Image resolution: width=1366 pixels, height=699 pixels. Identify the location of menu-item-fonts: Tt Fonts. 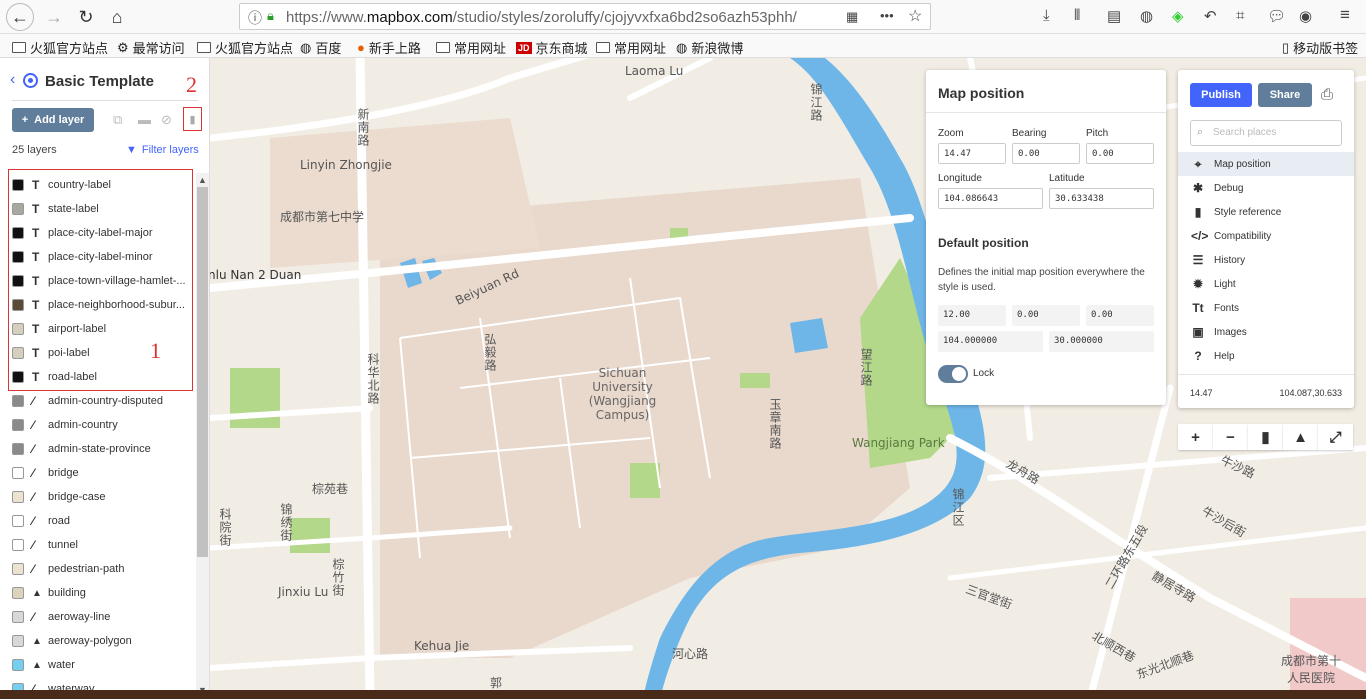
(1266, 308).